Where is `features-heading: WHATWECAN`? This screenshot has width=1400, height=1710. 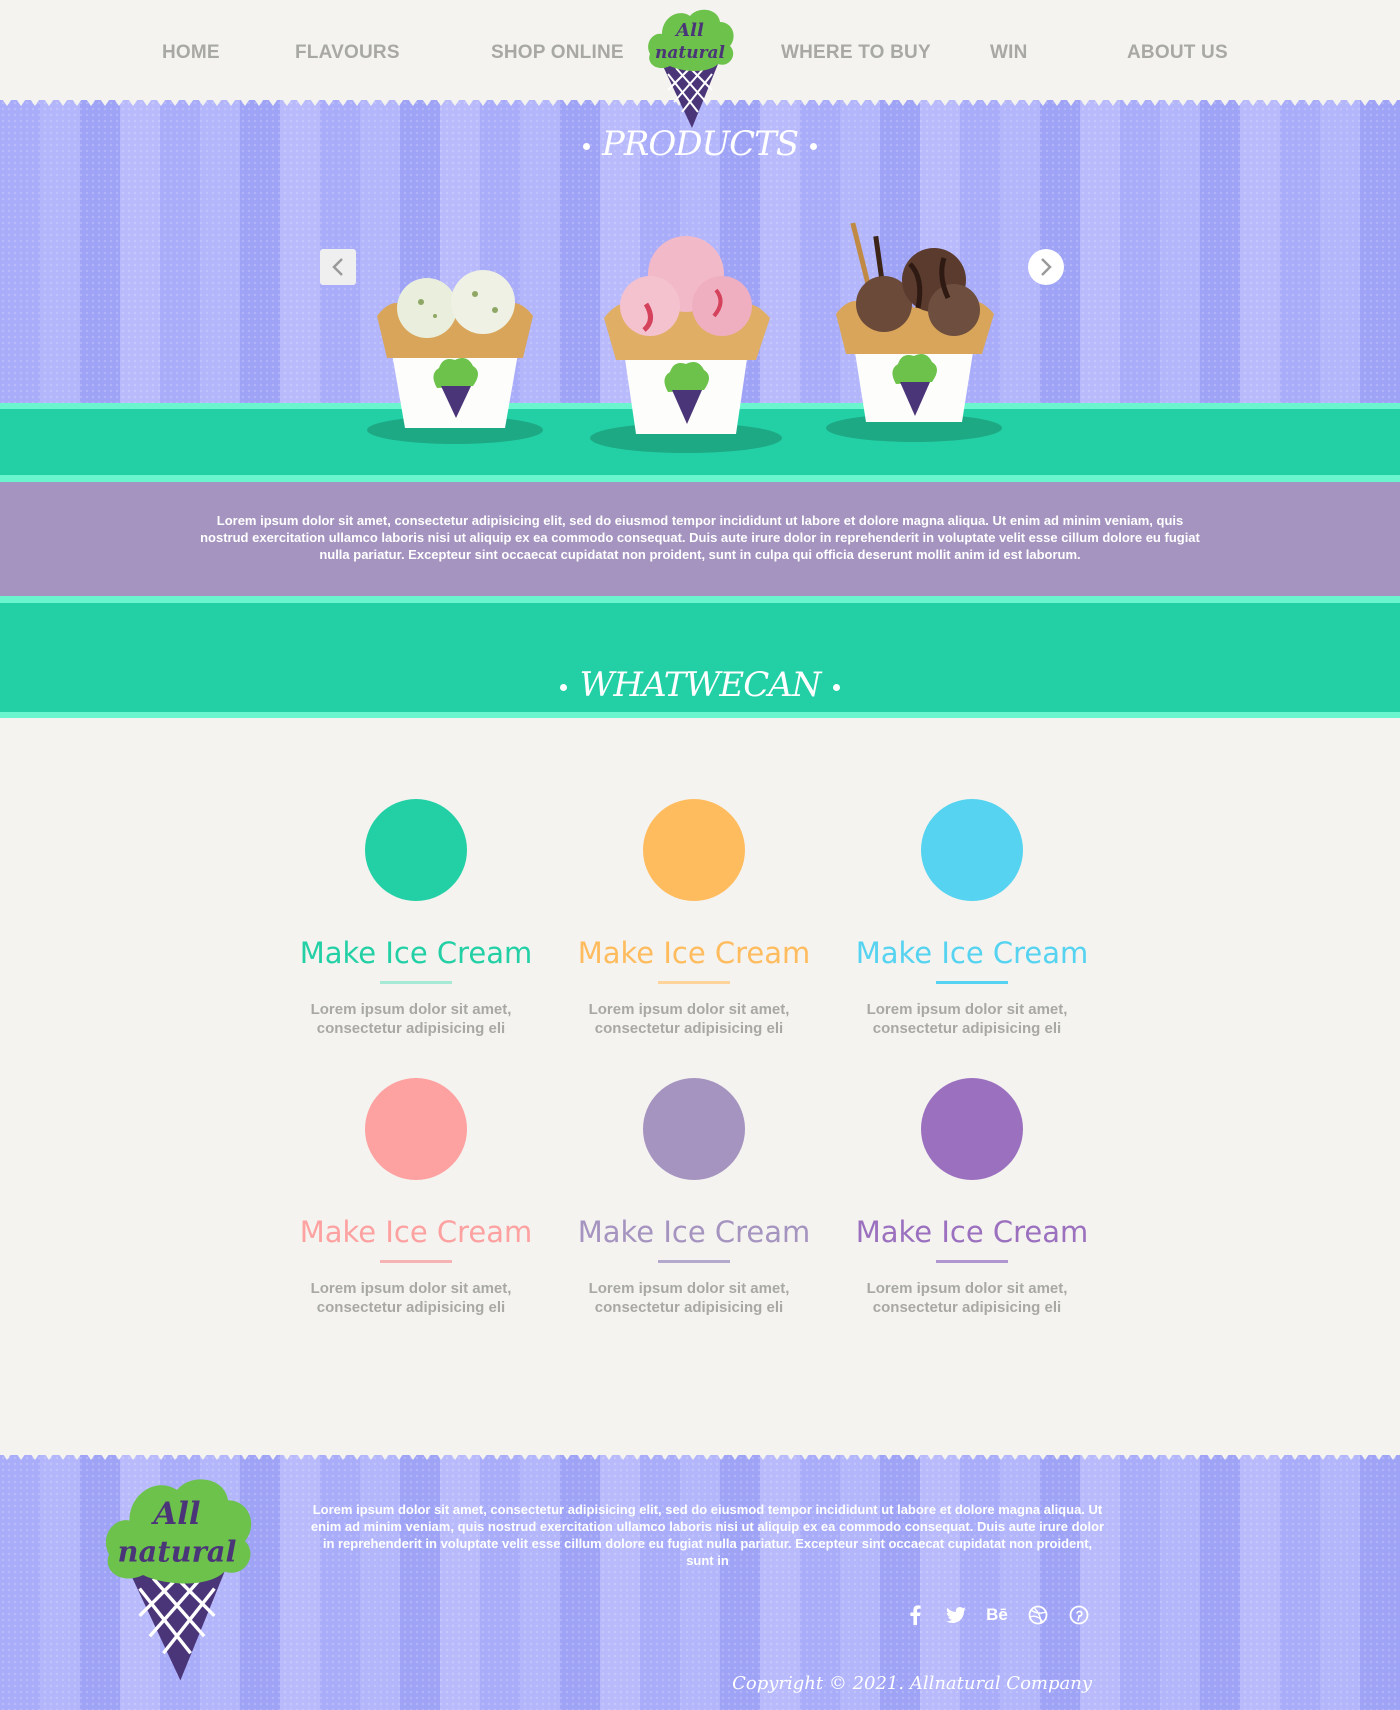 features-heading: WHATWECAN is located at coordinates (700, 685).